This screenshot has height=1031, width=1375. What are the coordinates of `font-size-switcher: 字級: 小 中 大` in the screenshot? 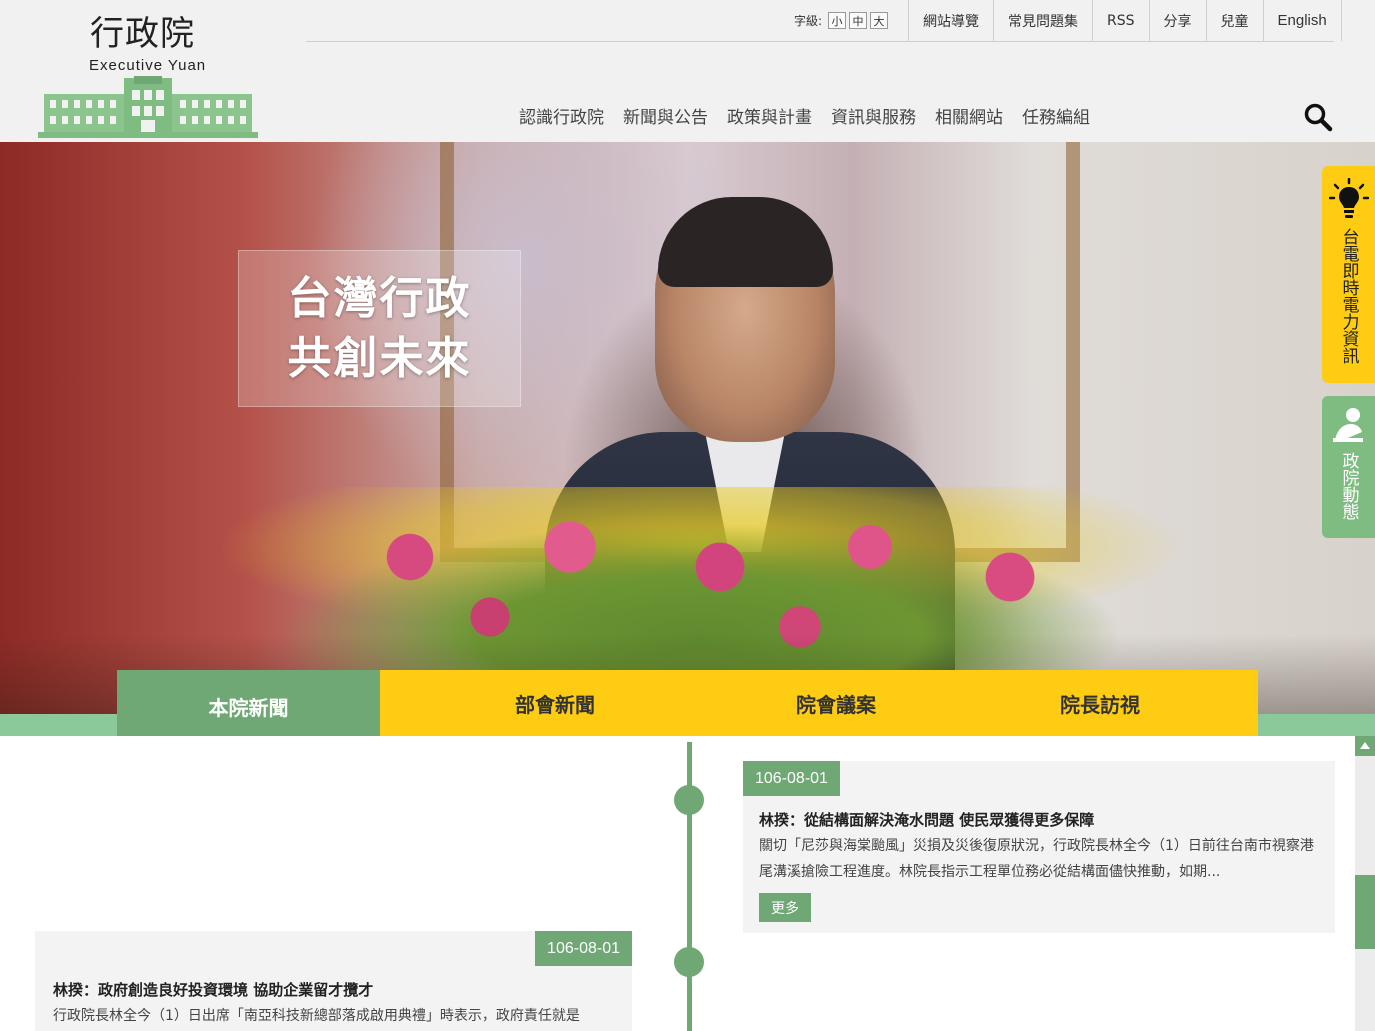 It's located at (842, 20).